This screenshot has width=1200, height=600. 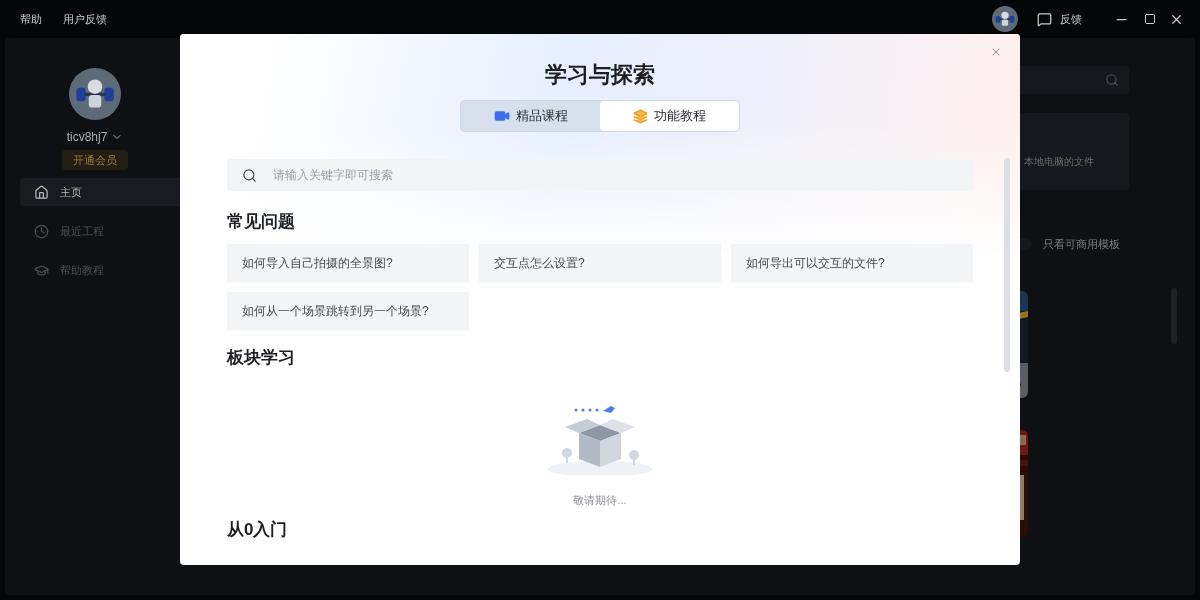 I want to click on question-chip: 如何从一个场景跳转到另一个场景?, so click(x=348, y=311).